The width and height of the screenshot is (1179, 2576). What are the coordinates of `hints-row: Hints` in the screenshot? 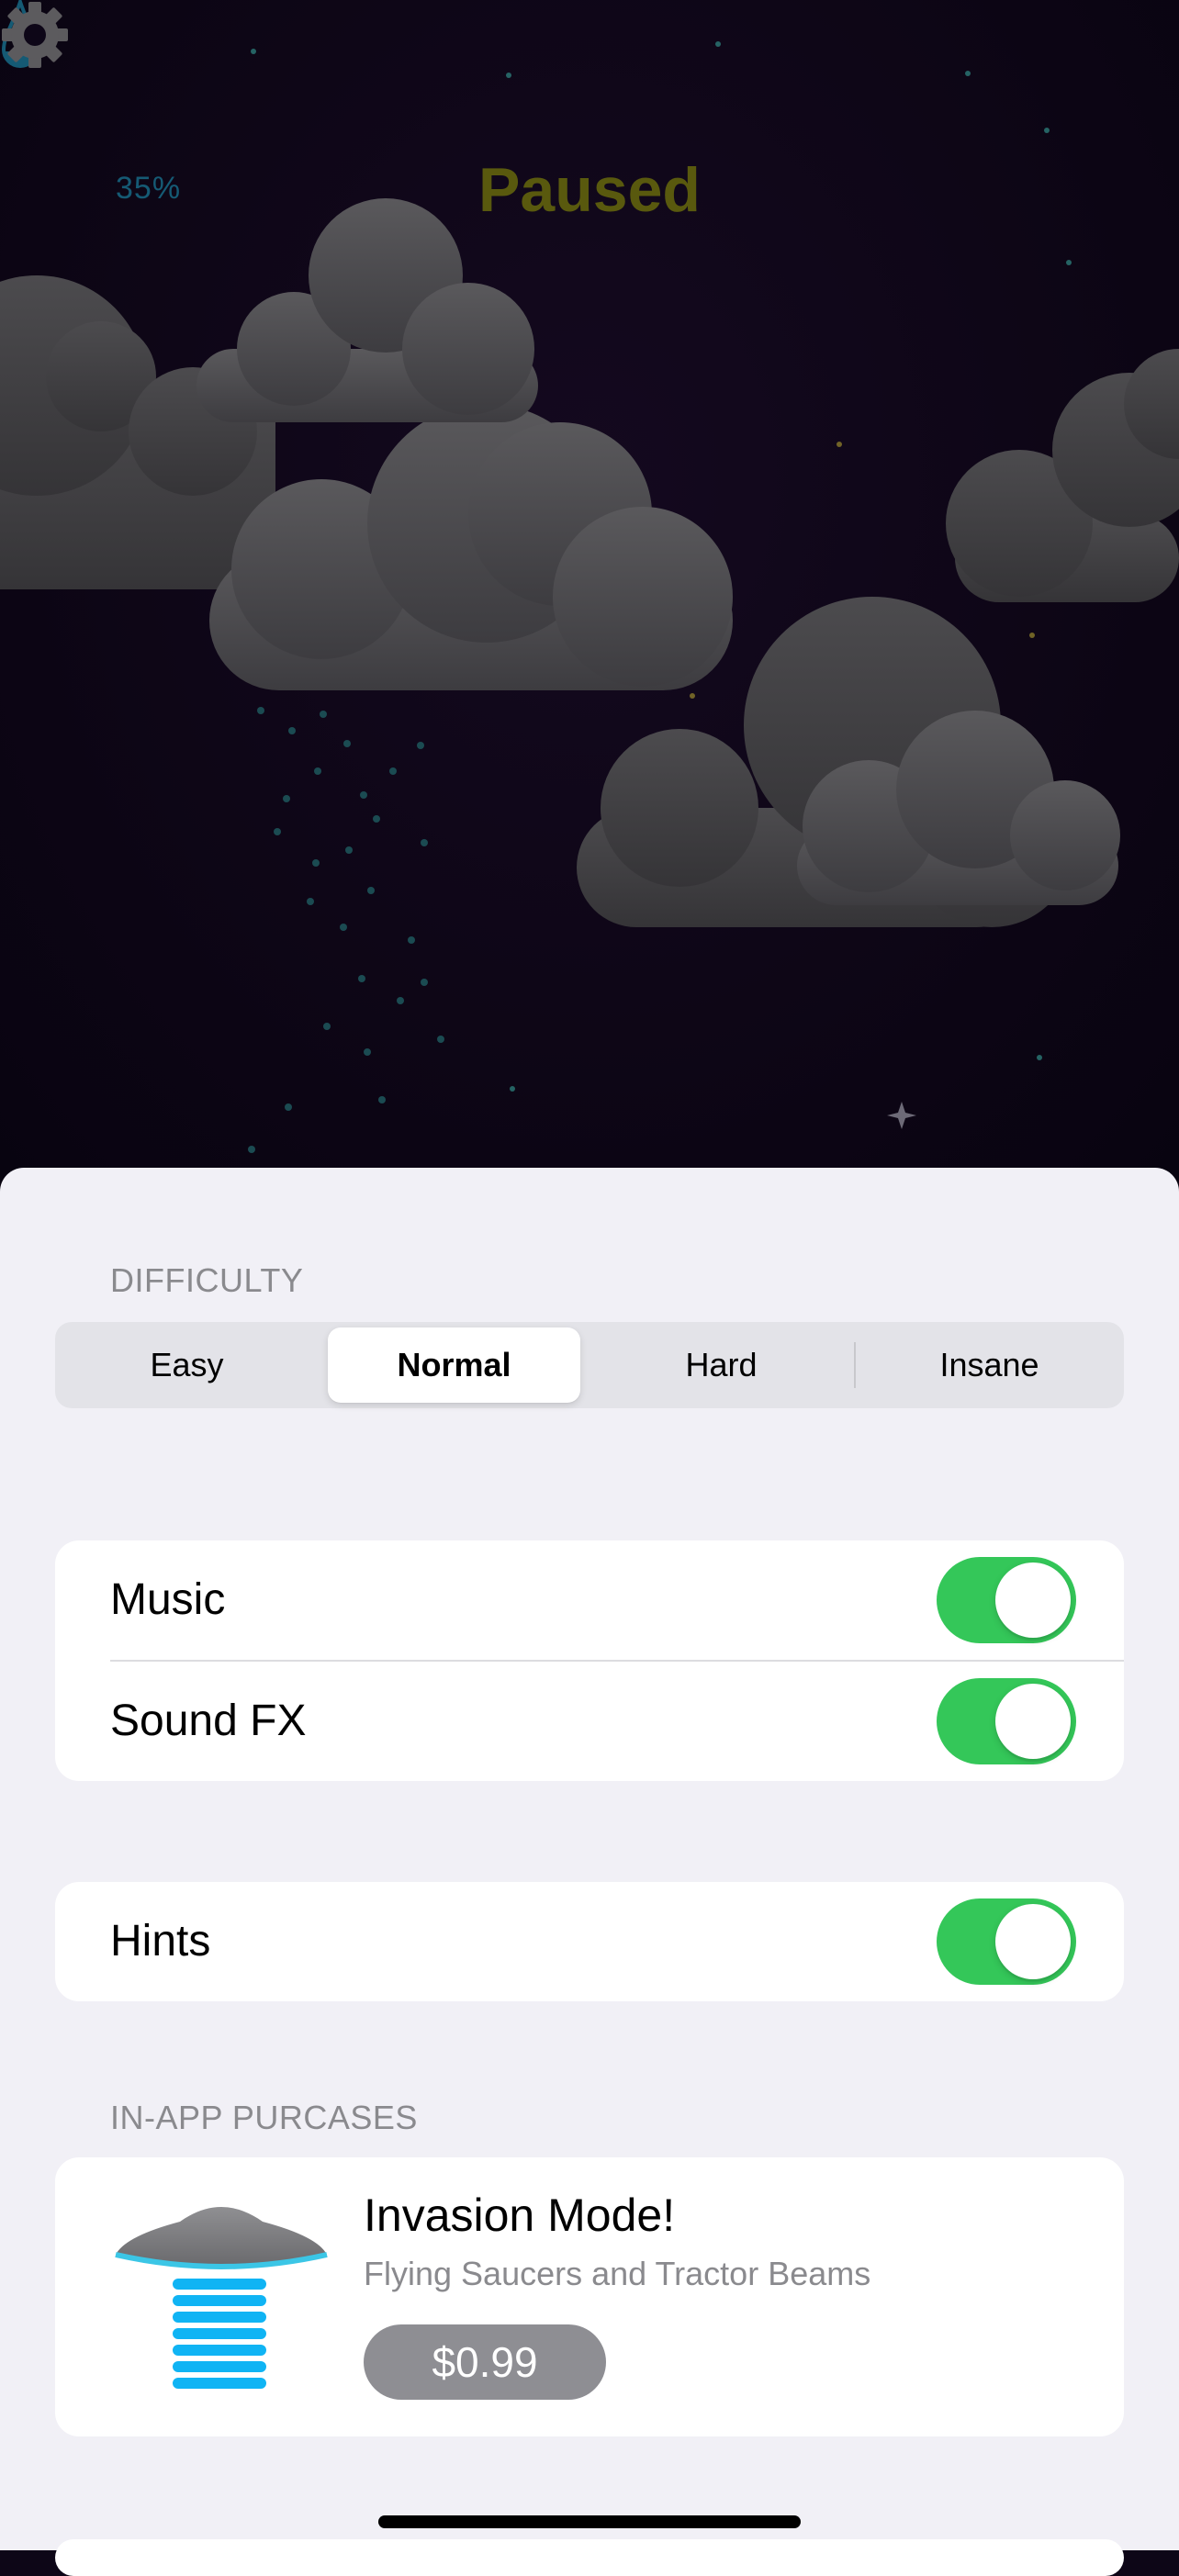 It's located at (589, 1941).